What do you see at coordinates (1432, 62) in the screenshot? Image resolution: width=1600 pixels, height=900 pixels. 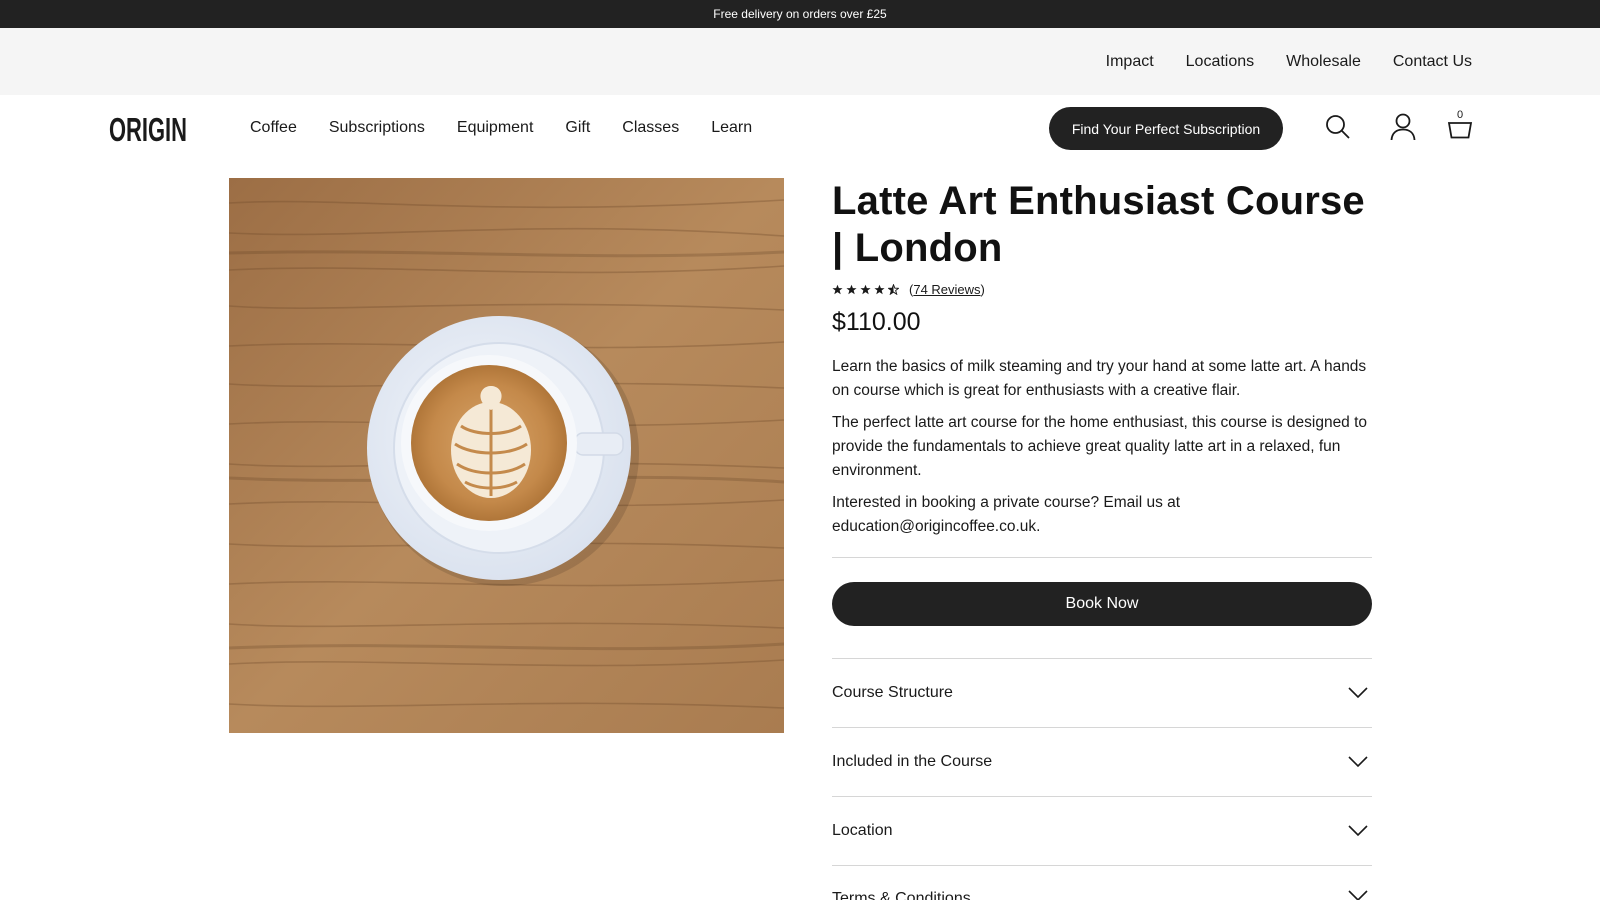 I see `utility-link-contact: Contact Us` at bounding box center [1432, 62].